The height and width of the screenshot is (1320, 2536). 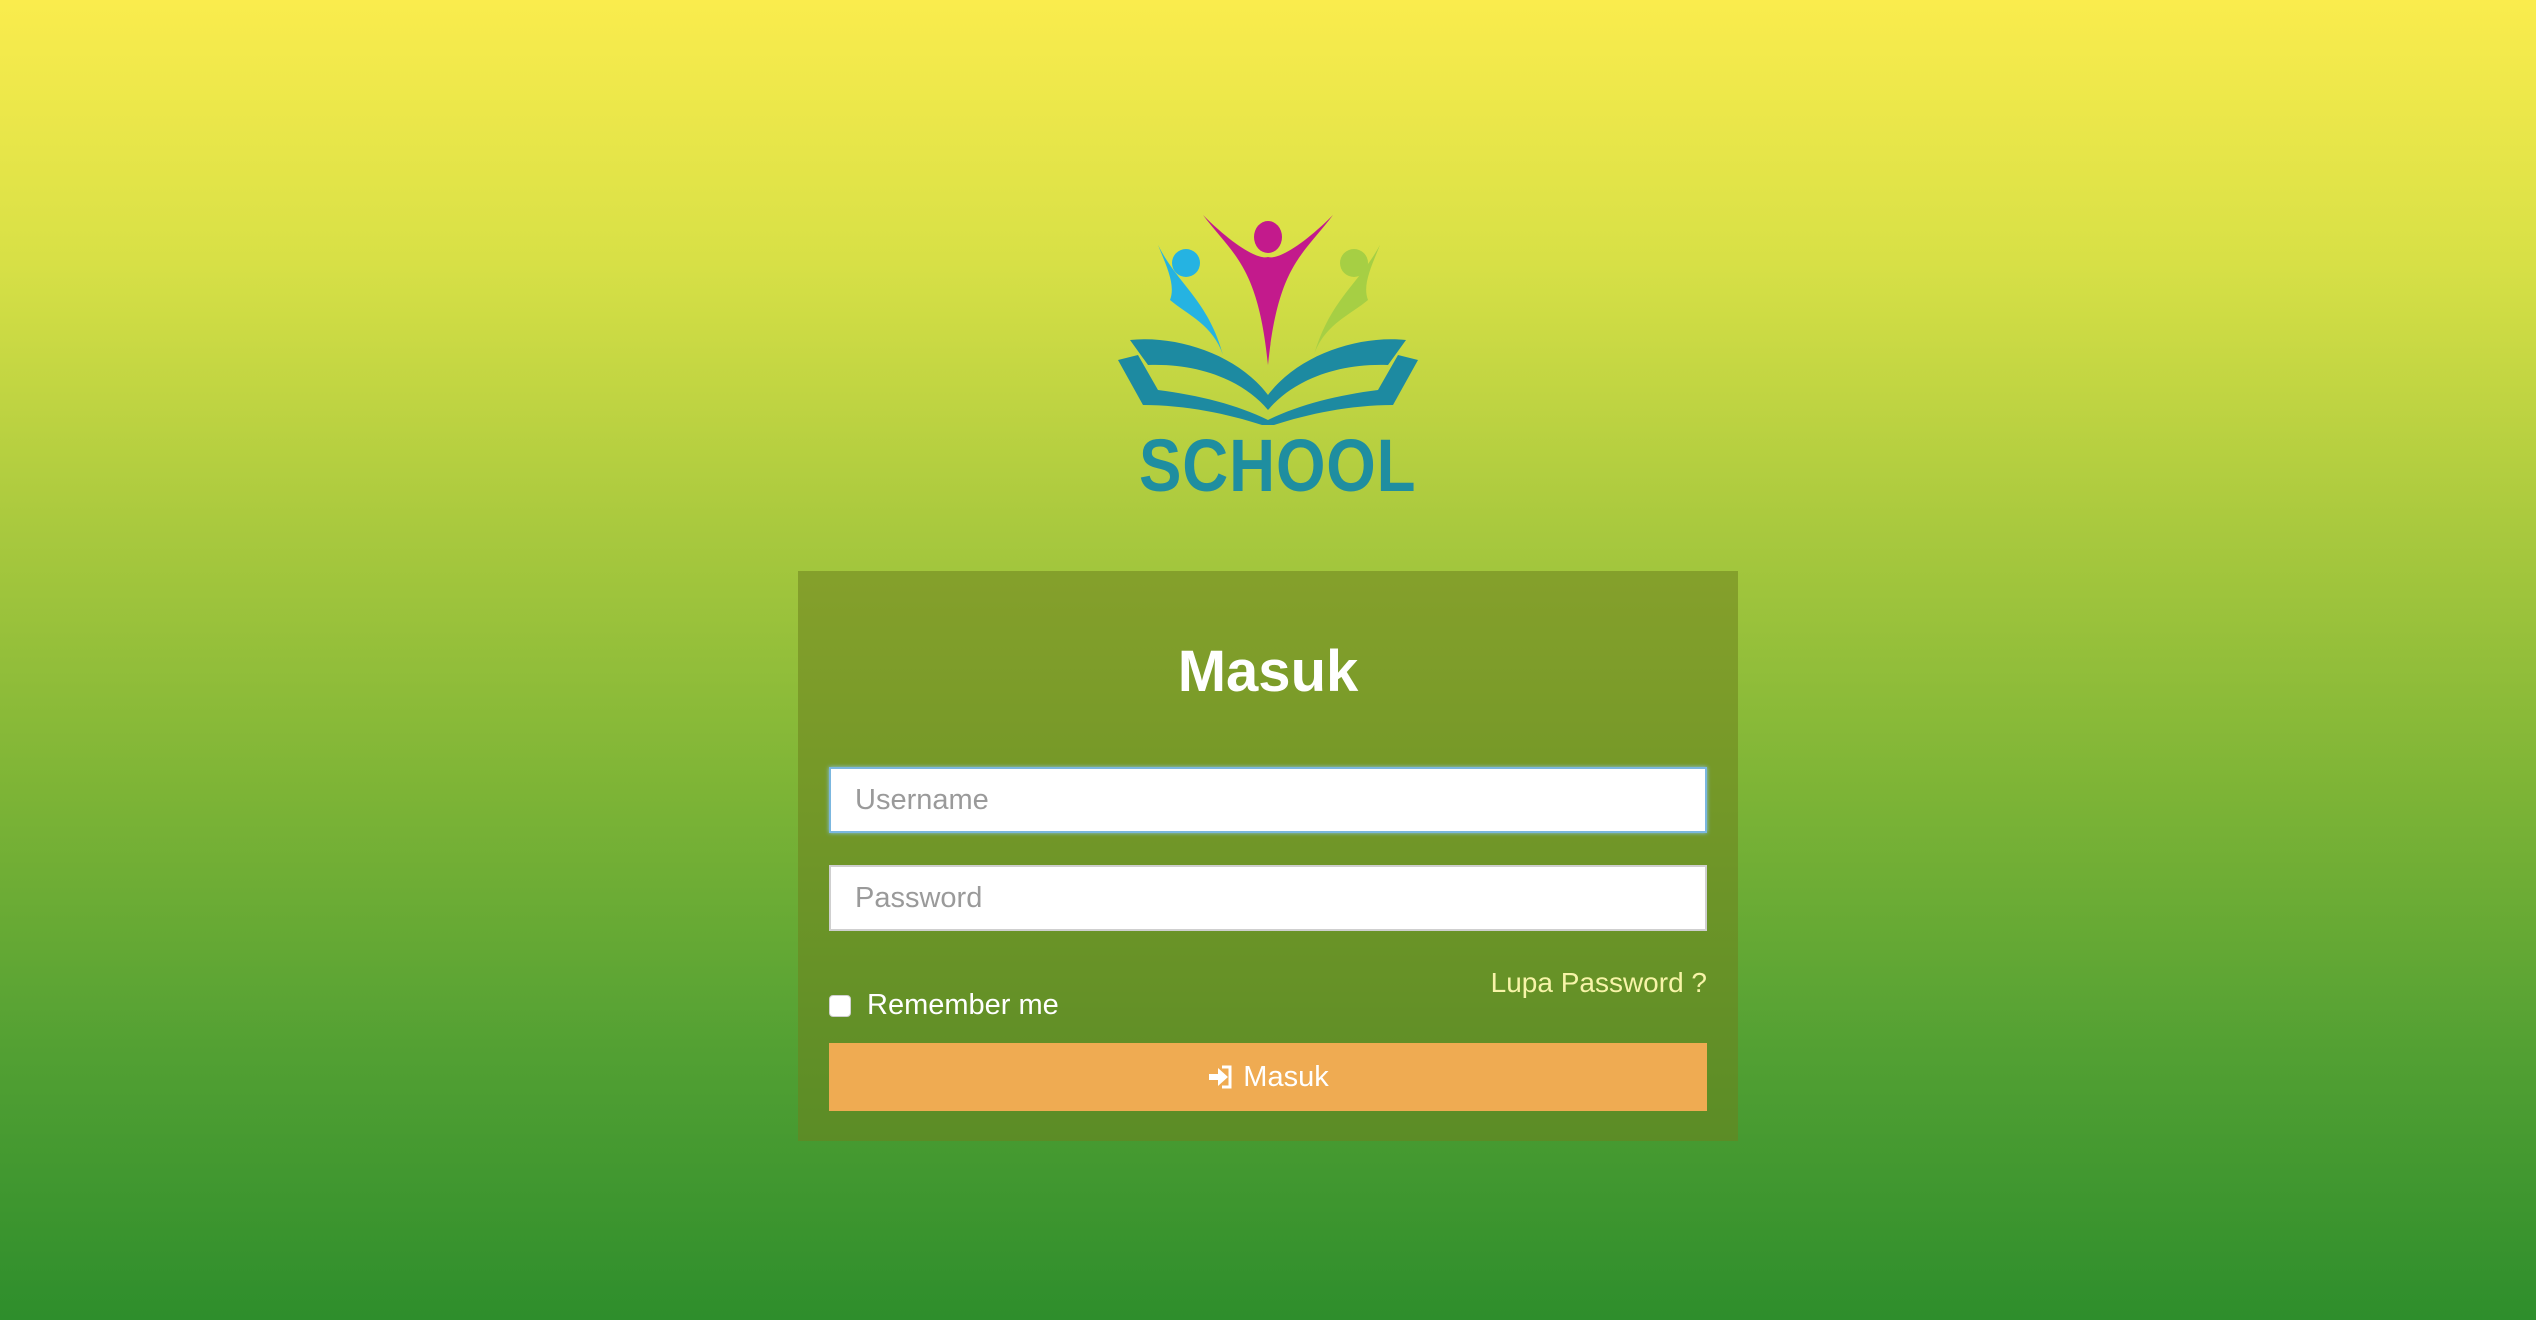 What do you see at coordinates (1268, 898) in the screenshot?
I see `password-input` at bounding box center [1268, 898].